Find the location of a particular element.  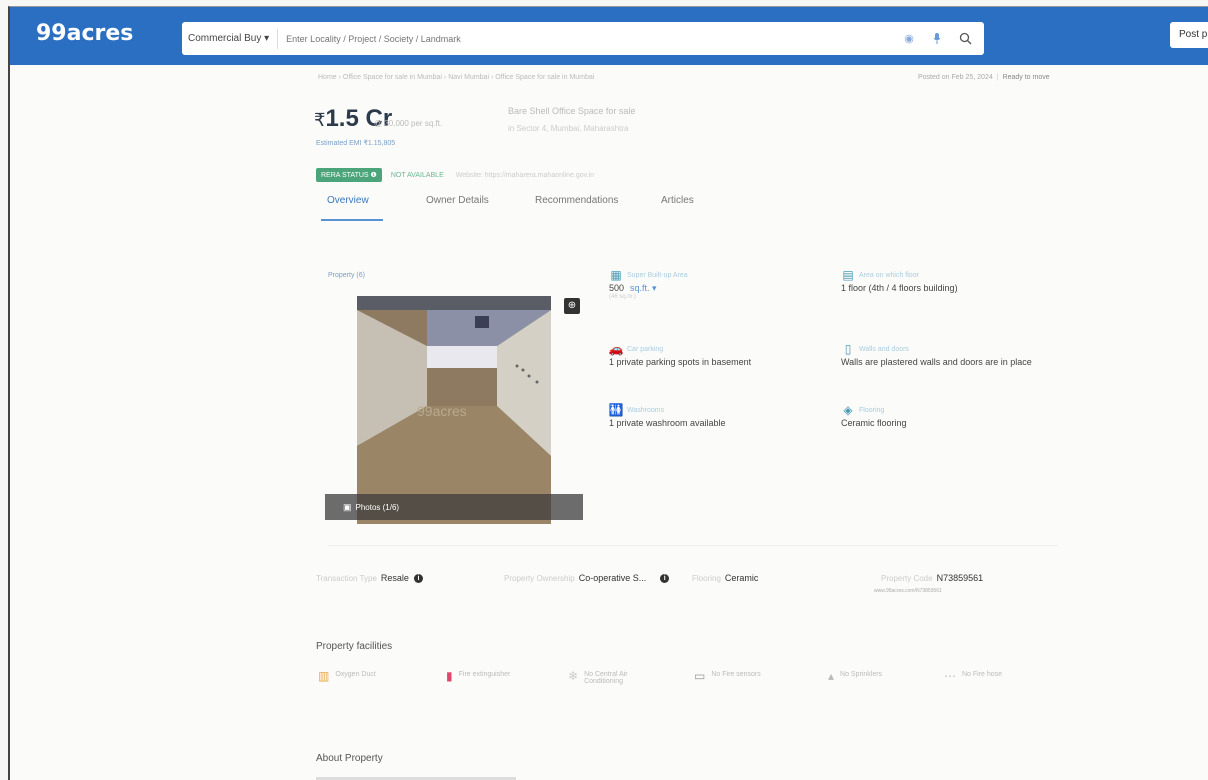

feature-label: Flooring is located at coordinates (872, 410).